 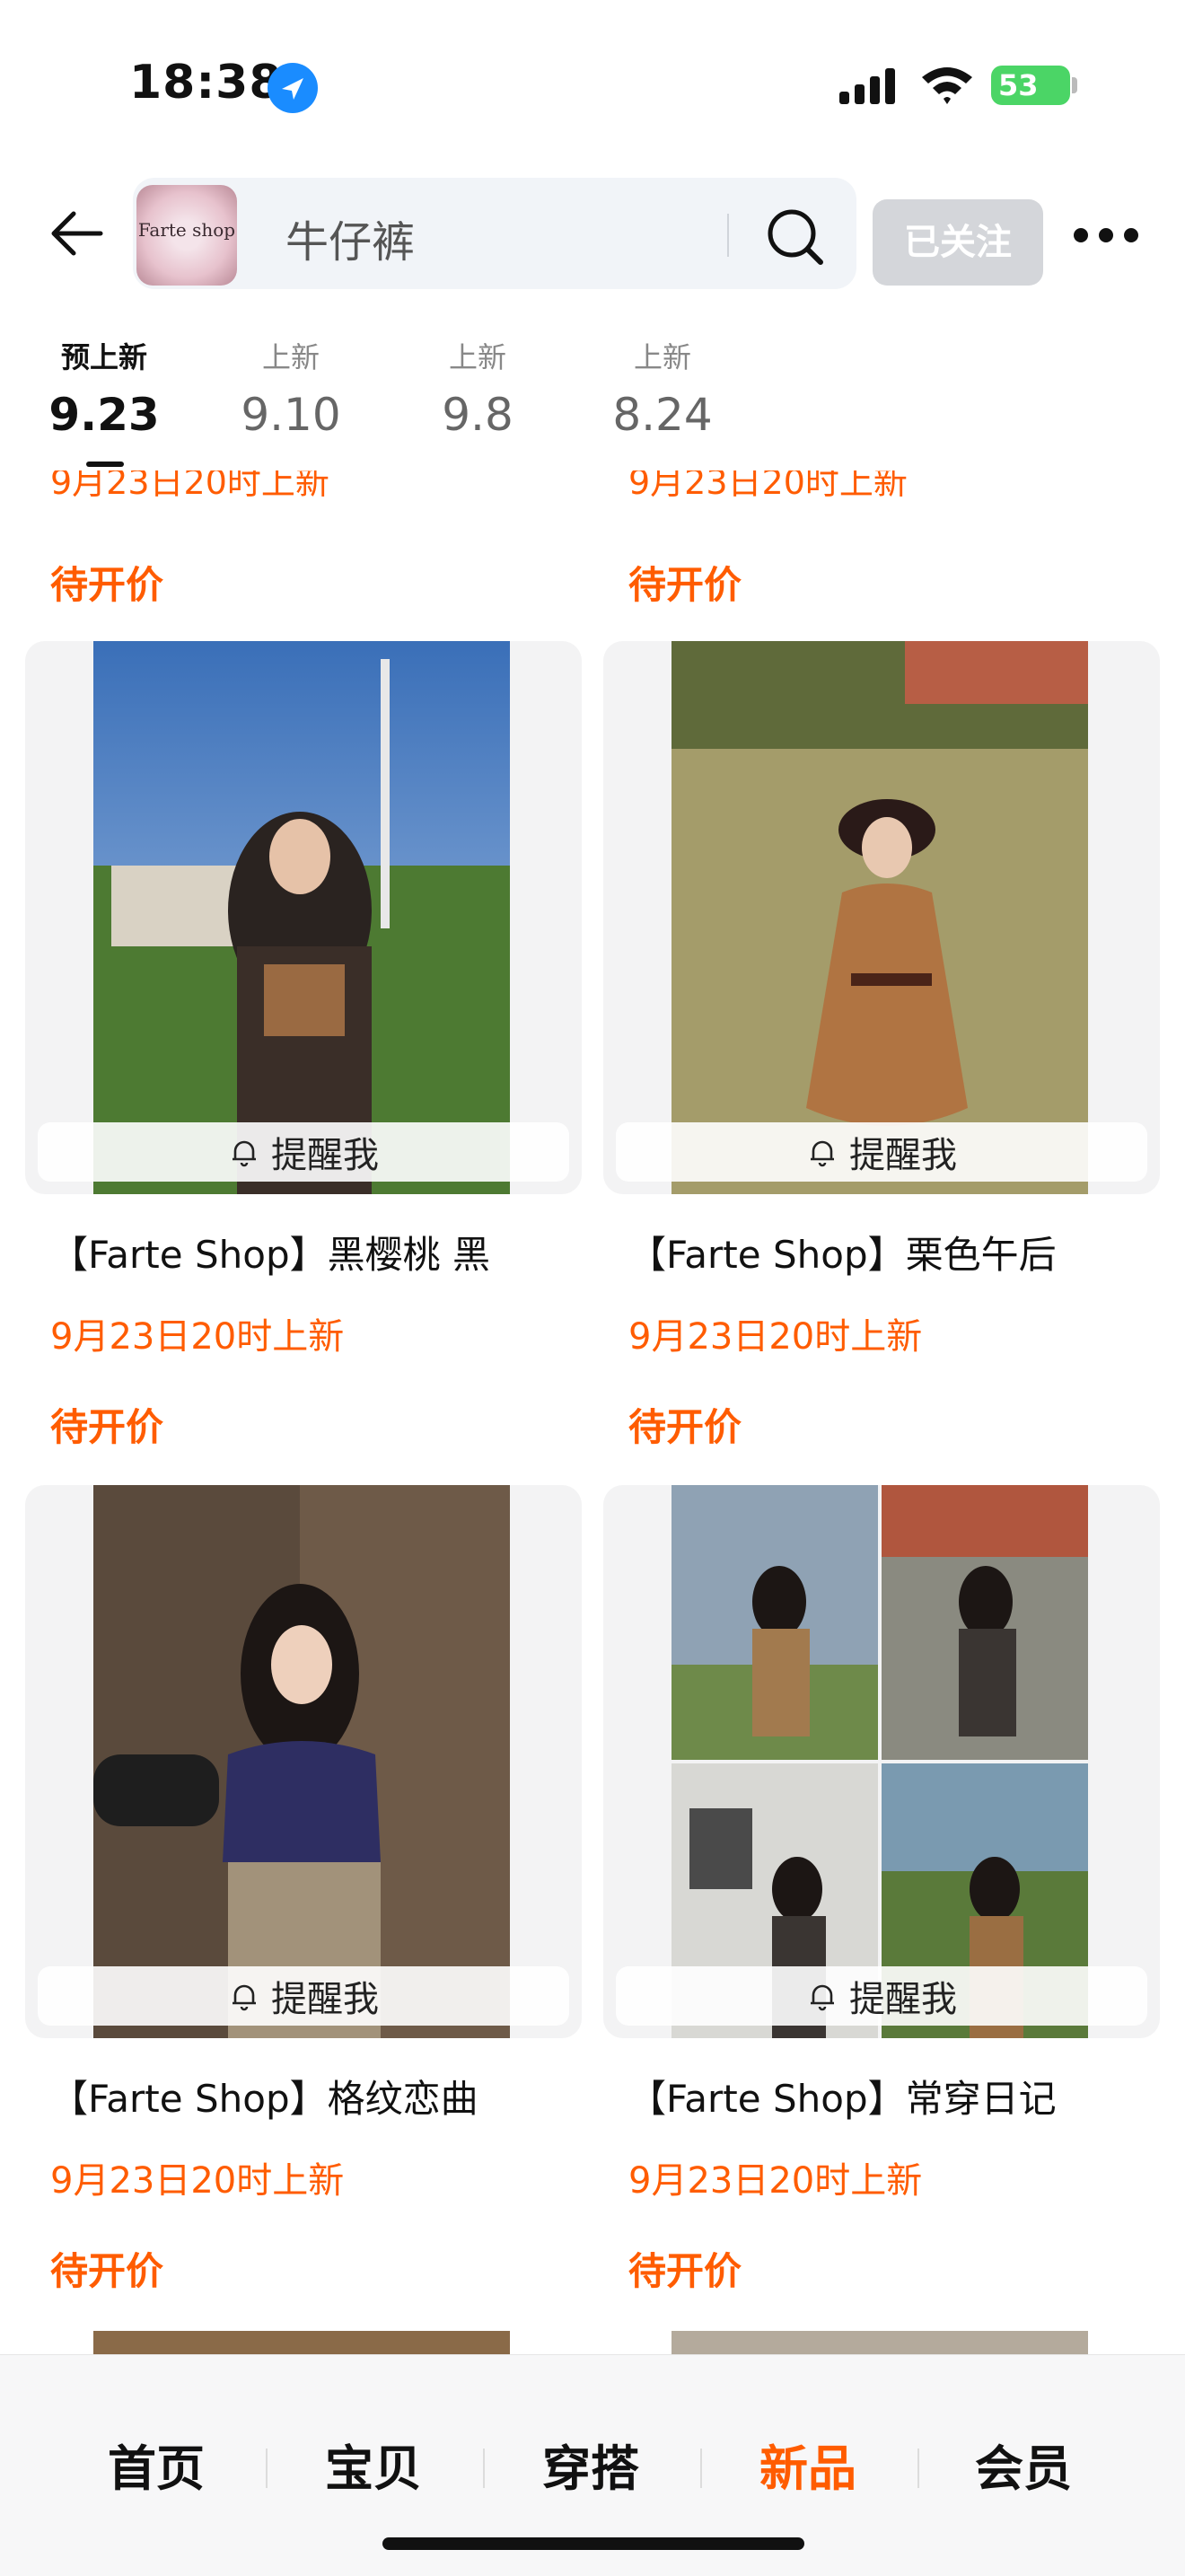 I want to click on tab-date-3: 上新 9.8, so click(x=477, y=390).